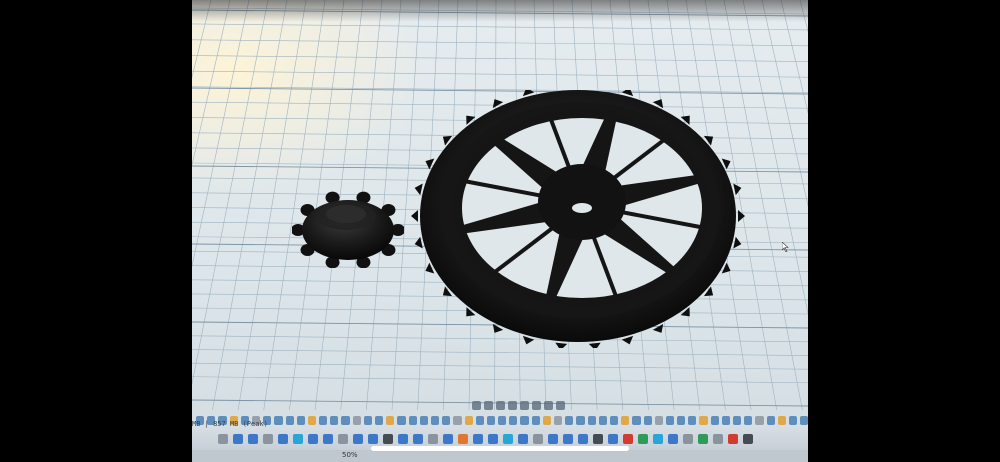  Describe the element at coordinates (476, 405) in the screenshot. I see `orbit-icon` at that location.